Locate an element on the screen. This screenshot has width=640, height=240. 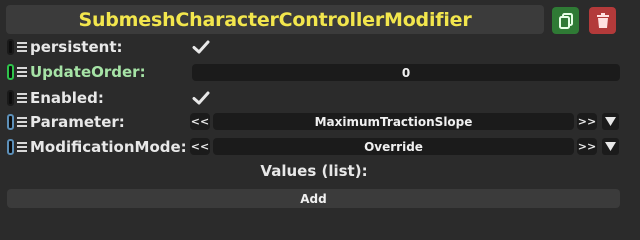
modification-mode-dropdown-button is located at coordinates (610, 146).